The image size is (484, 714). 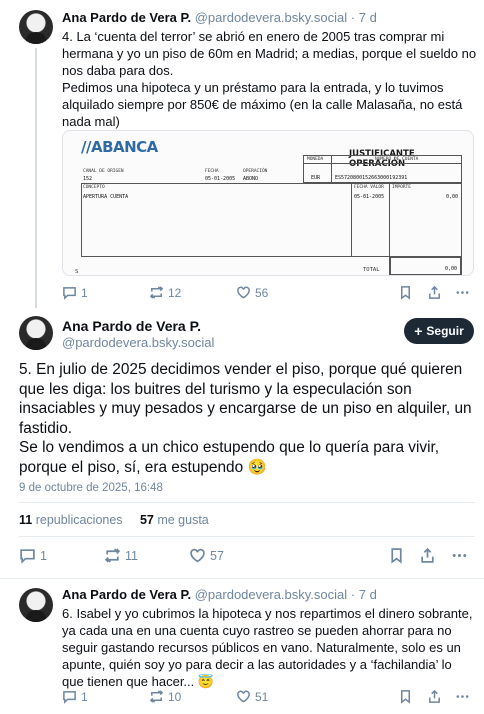 What do you see at coordinates (252, 292) in the screenshot?
I see `like-button: 56` at bounding box center [252, 292].